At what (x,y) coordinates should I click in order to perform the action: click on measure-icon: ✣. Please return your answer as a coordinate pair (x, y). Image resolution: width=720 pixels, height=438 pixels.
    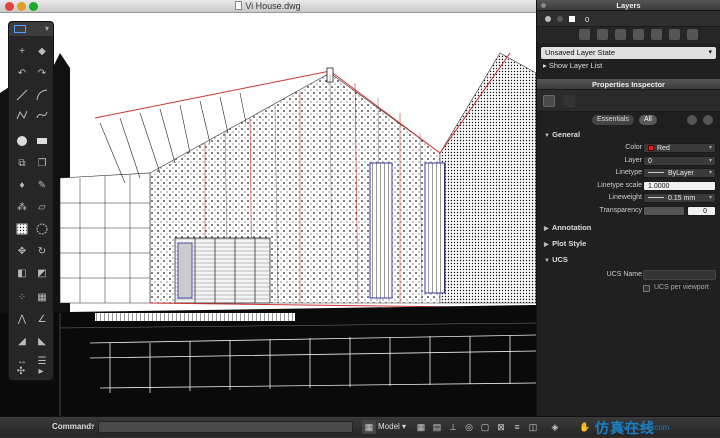
    Looking at the image, I should click on (21, 371).